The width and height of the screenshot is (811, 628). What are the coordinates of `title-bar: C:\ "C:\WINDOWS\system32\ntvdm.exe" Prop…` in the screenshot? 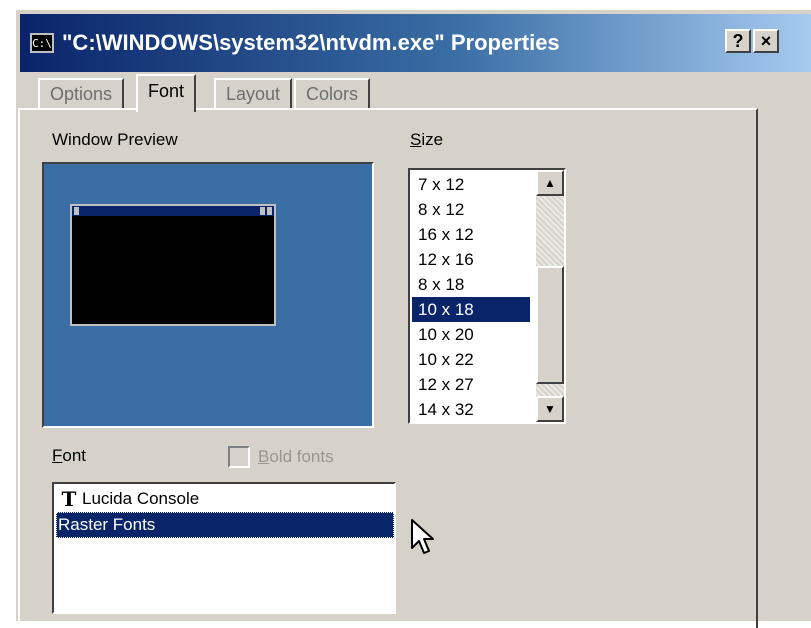 It's located at (415, 43).